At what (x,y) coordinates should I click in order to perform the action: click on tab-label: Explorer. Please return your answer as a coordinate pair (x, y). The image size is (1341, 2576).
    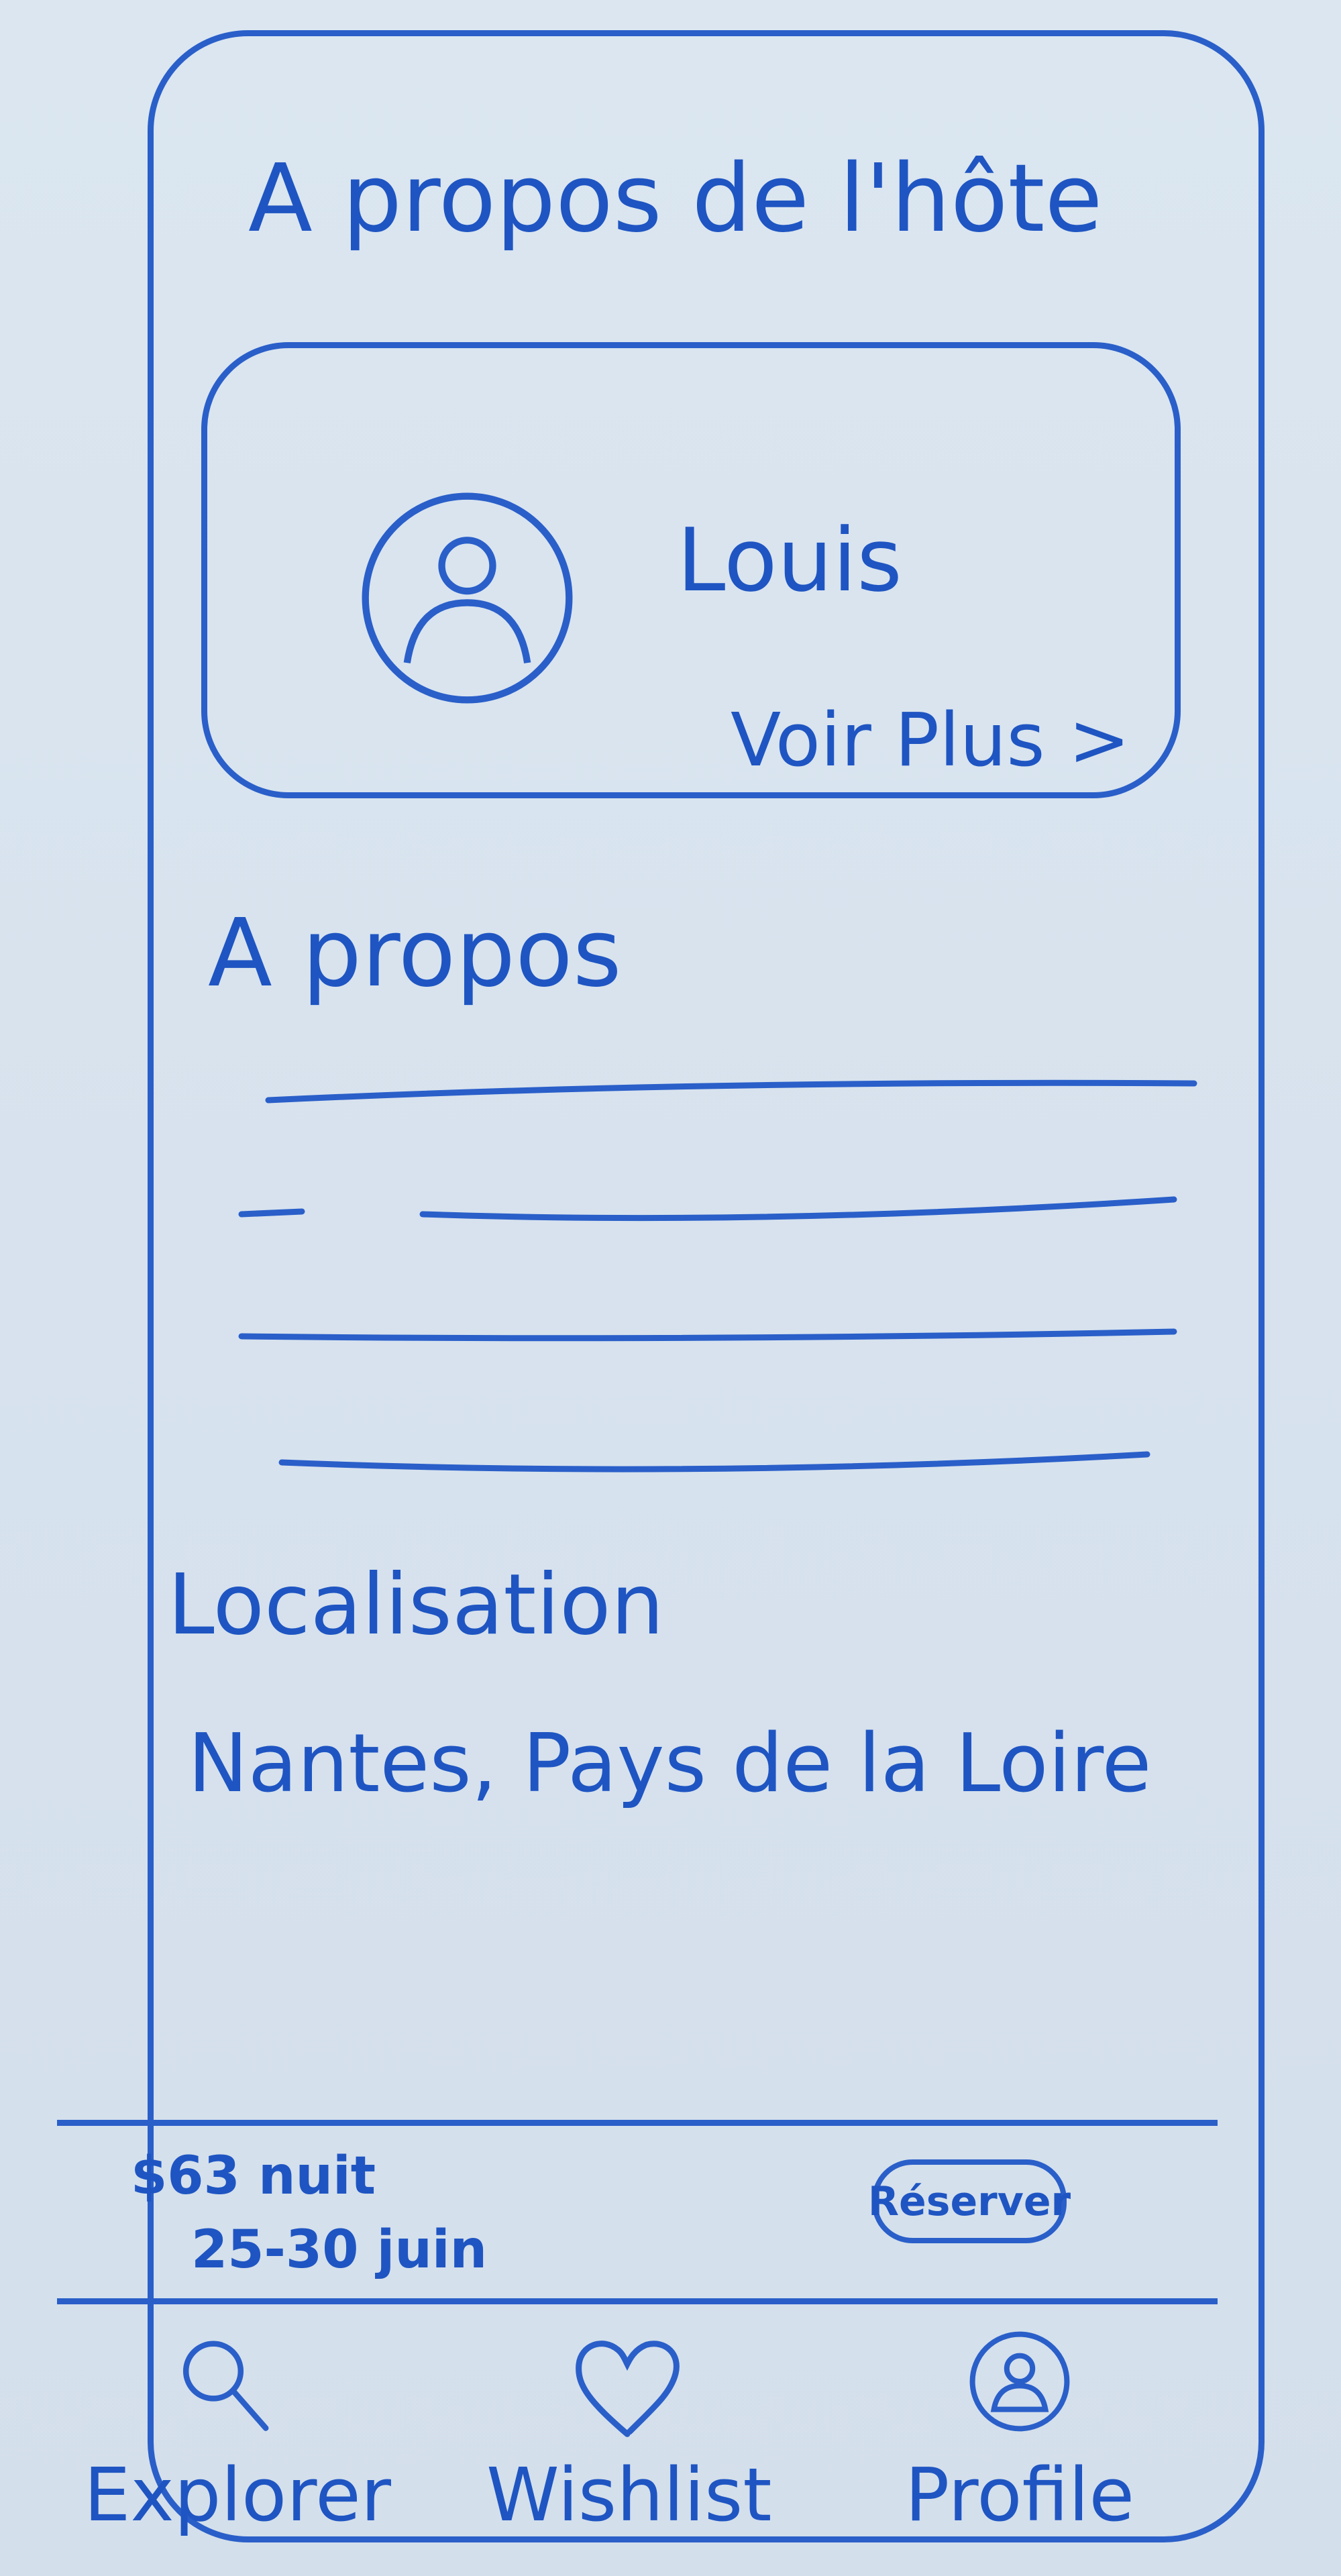
    Looking at the image, I should click on (238, 2495).